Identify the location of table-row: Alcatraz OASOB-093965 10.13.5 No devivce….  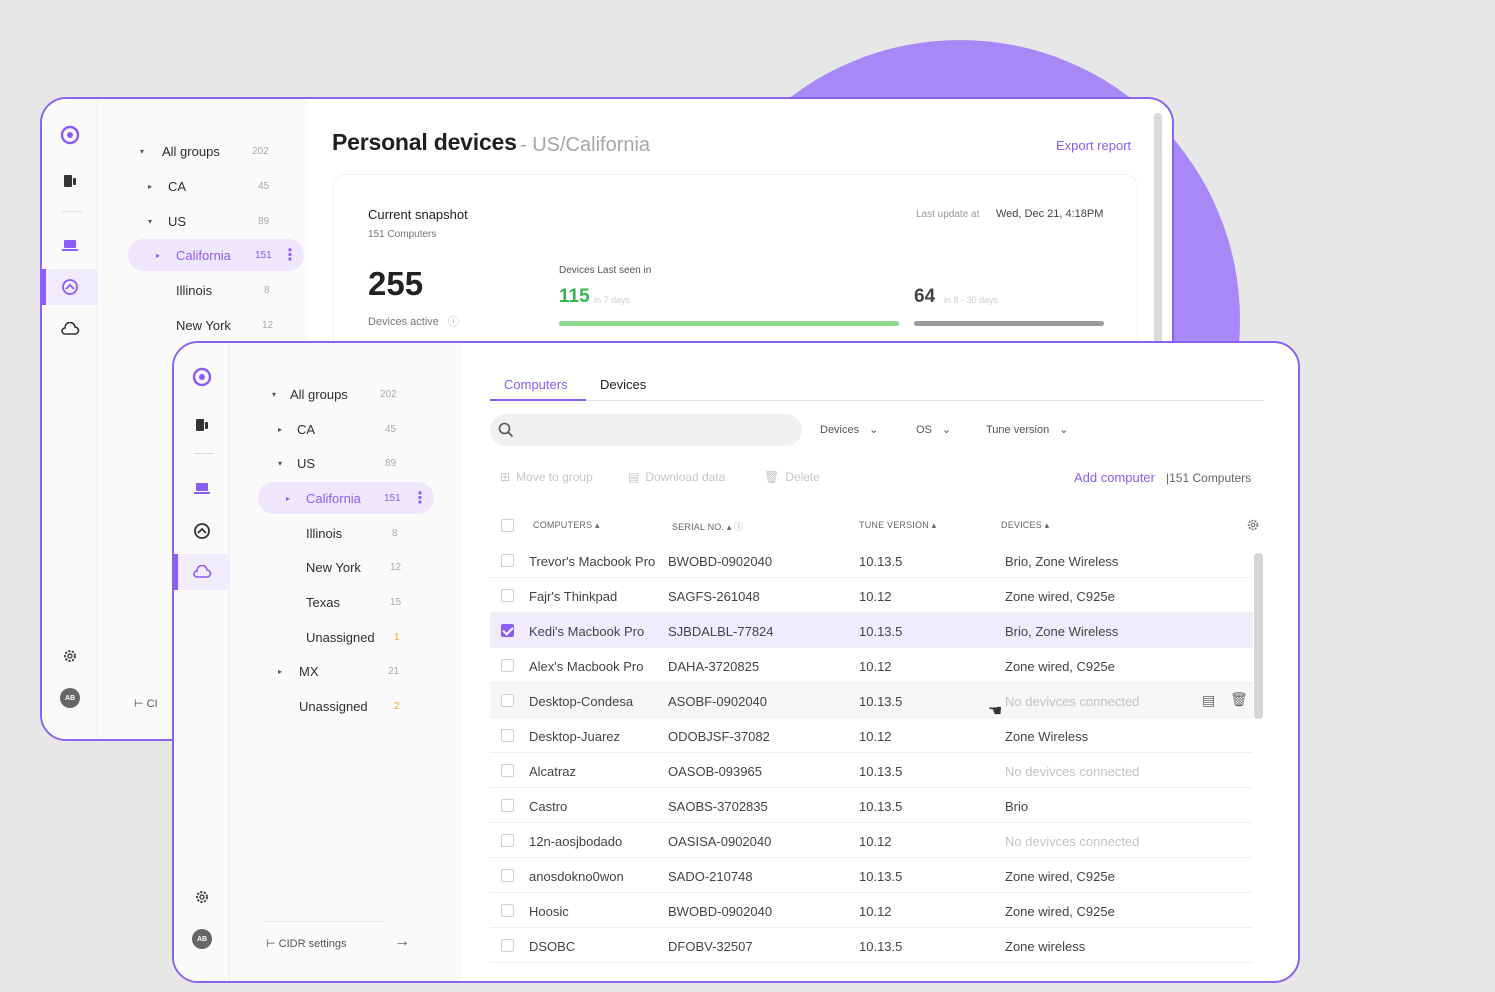
(871, 770).